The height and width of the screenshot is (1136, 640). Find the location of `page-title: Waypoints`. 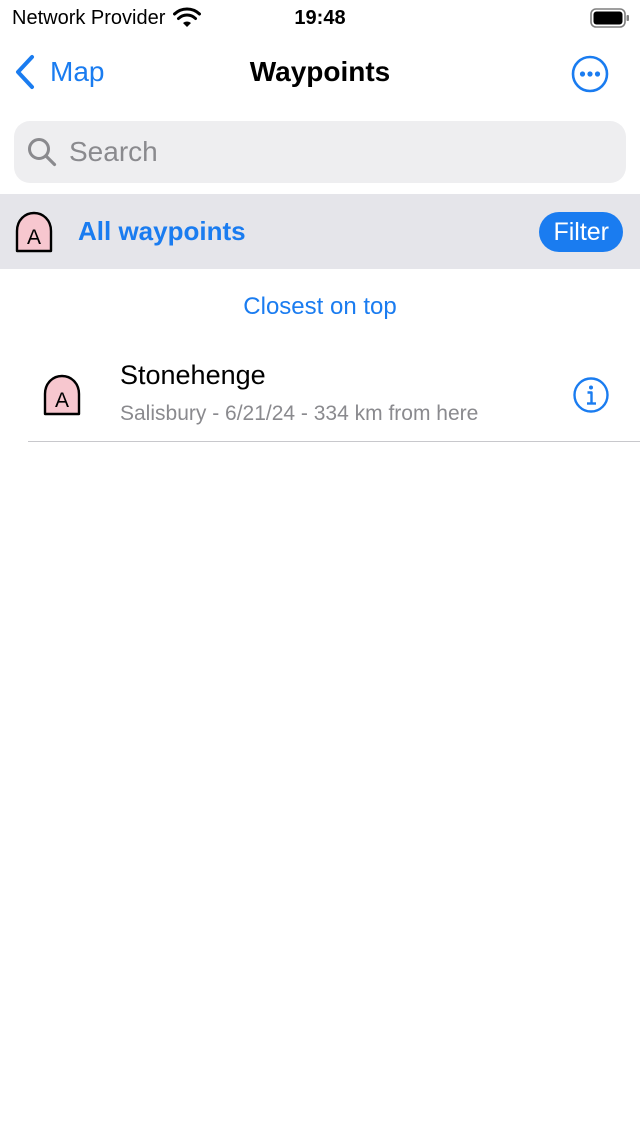

page-title: Waypoints is located at coordinates (320, 71).